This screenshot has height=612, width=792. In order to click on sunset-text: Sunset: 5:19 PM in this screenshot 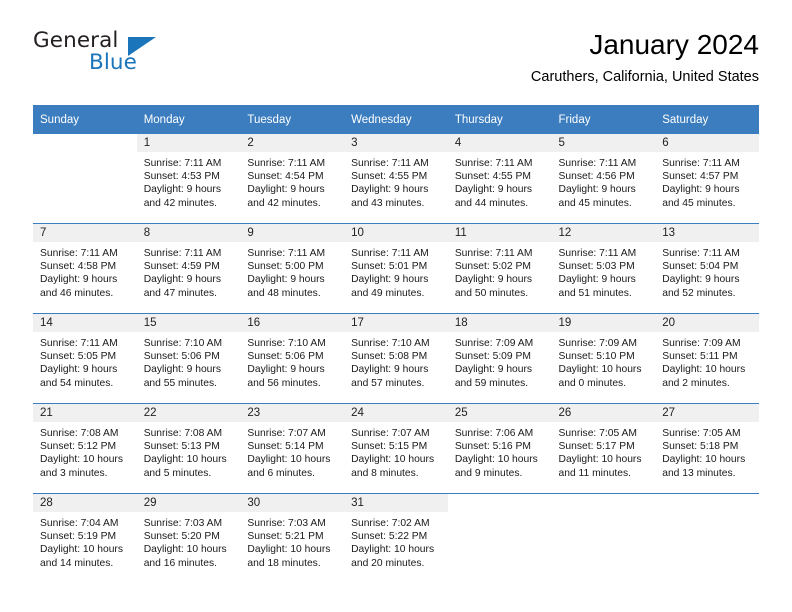, I will do `click(78, 537)`.